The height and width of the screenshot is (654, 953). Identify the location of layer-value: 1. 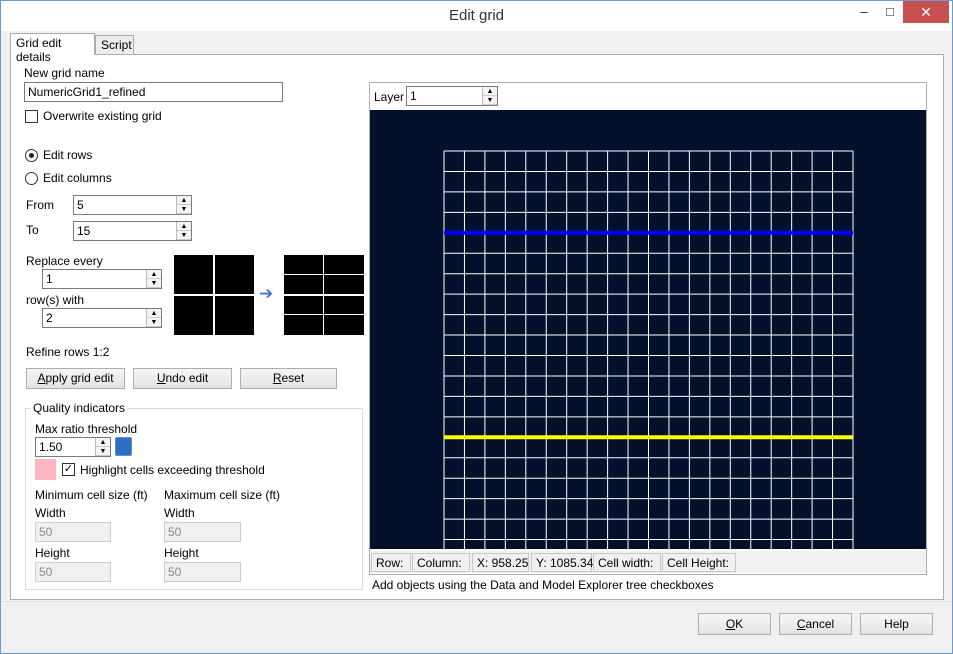
(413, 96).